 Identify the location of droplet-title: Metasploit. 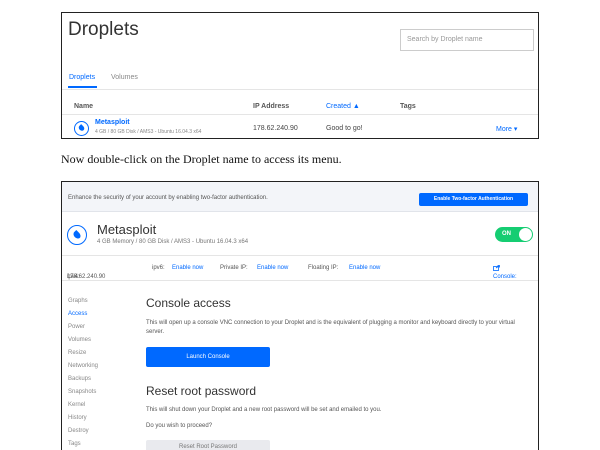
(127, 229).